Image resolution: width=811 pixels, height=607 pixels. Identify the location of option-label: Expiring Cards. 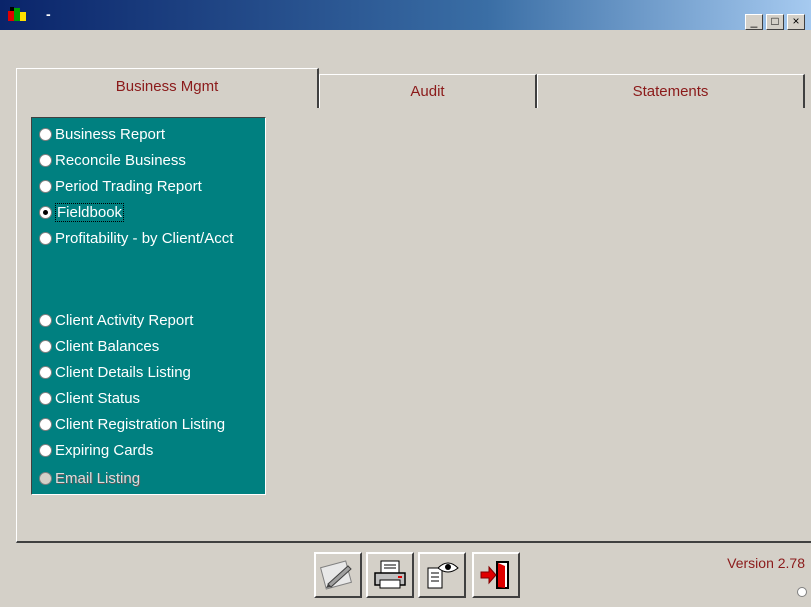
(104, 450).